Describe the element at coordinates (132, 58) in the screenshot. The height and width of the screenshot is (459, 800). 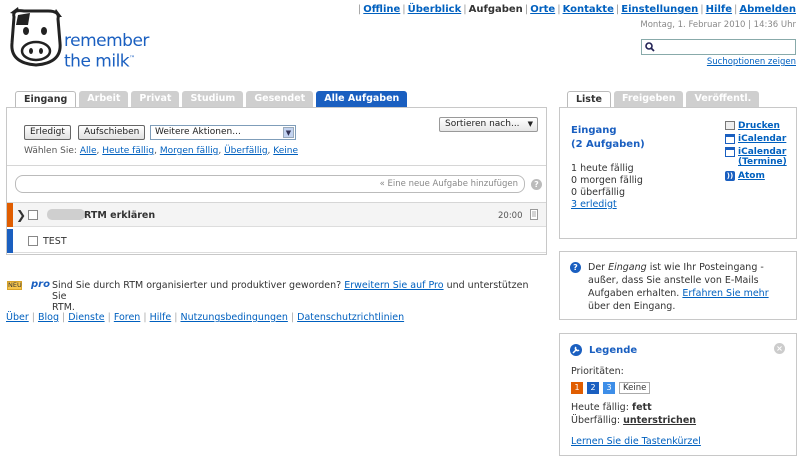
I see `trademark: ™` at that location.